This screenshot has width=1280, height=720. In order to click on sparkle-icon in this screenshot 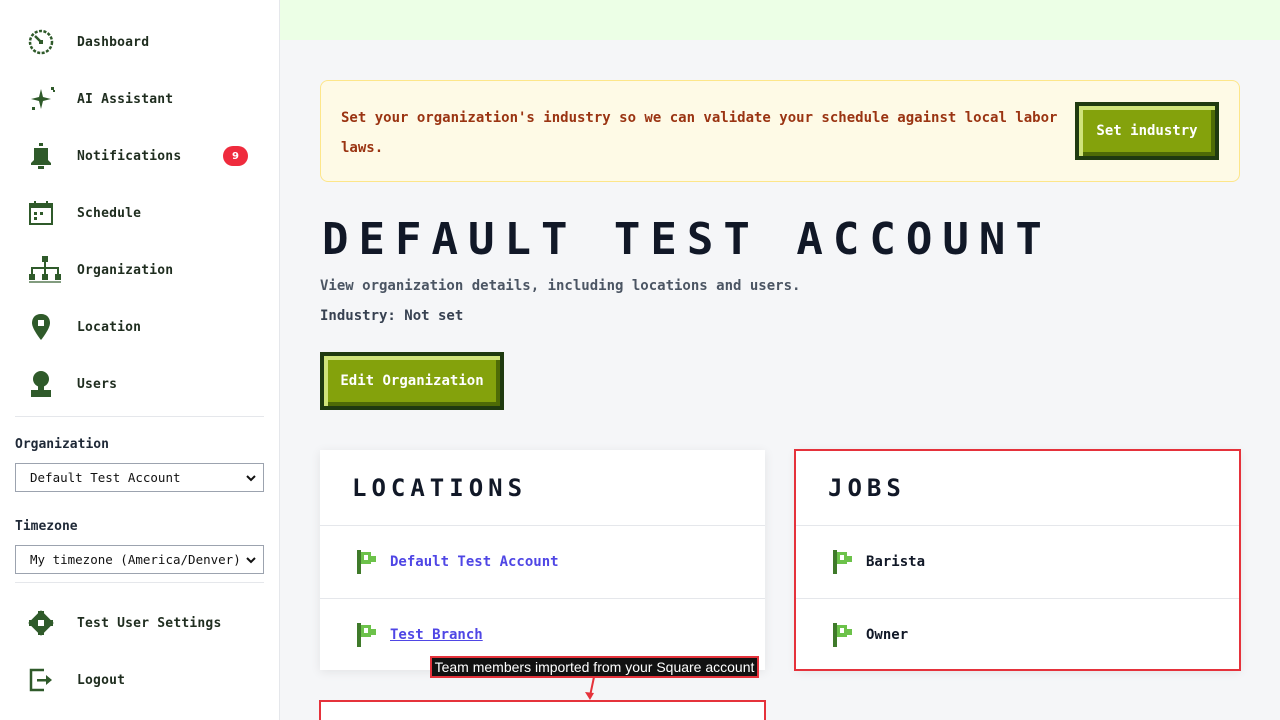, I will do `click(46, 99)`.